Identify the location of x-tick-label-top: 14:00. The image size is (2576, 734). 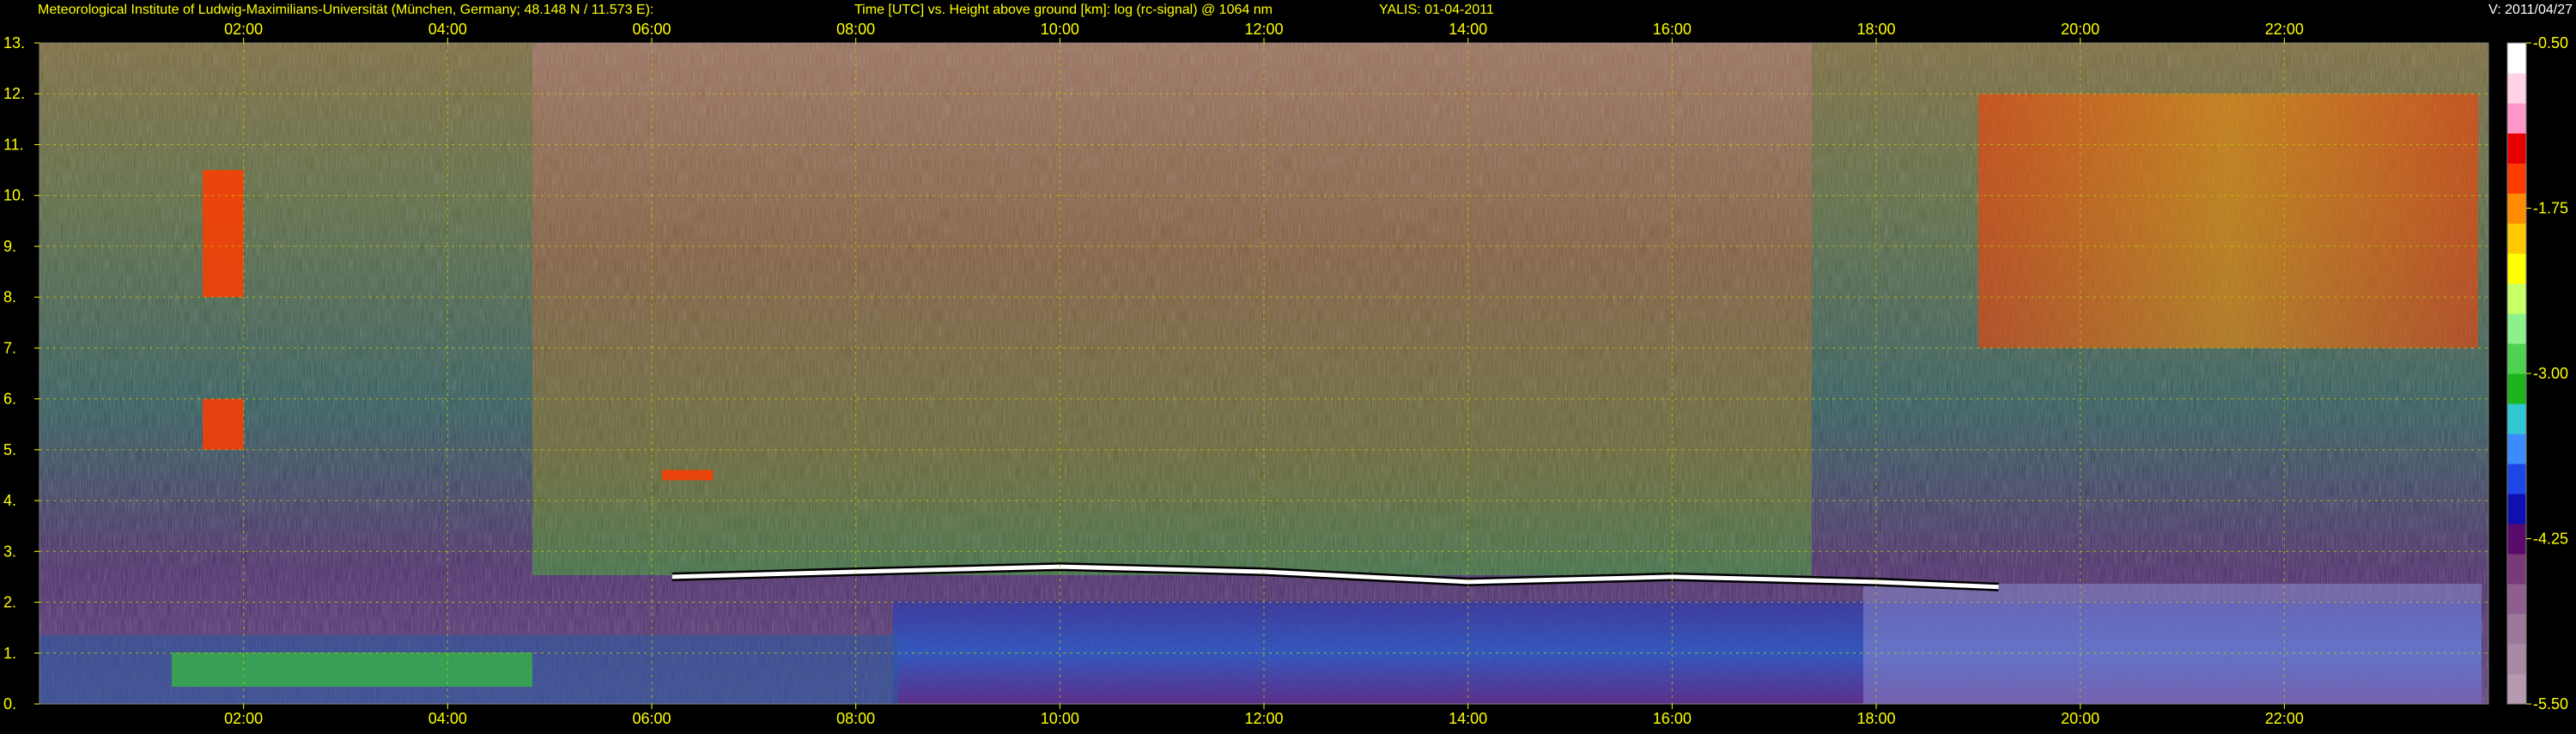
(1468, 30).